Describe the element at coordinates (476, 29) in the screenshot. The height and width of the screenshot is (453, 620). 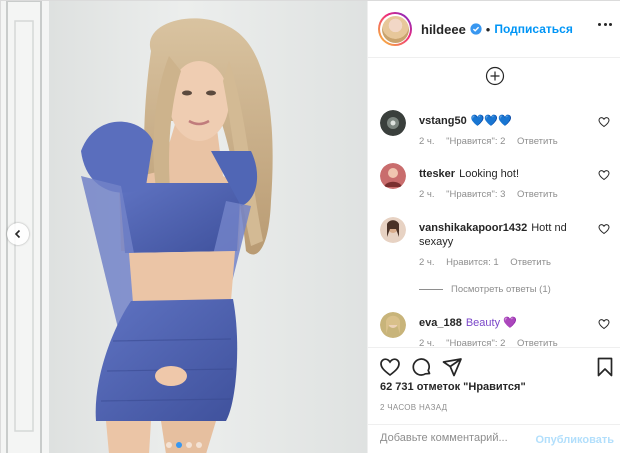
I see `verified-badge-icon` at that location.